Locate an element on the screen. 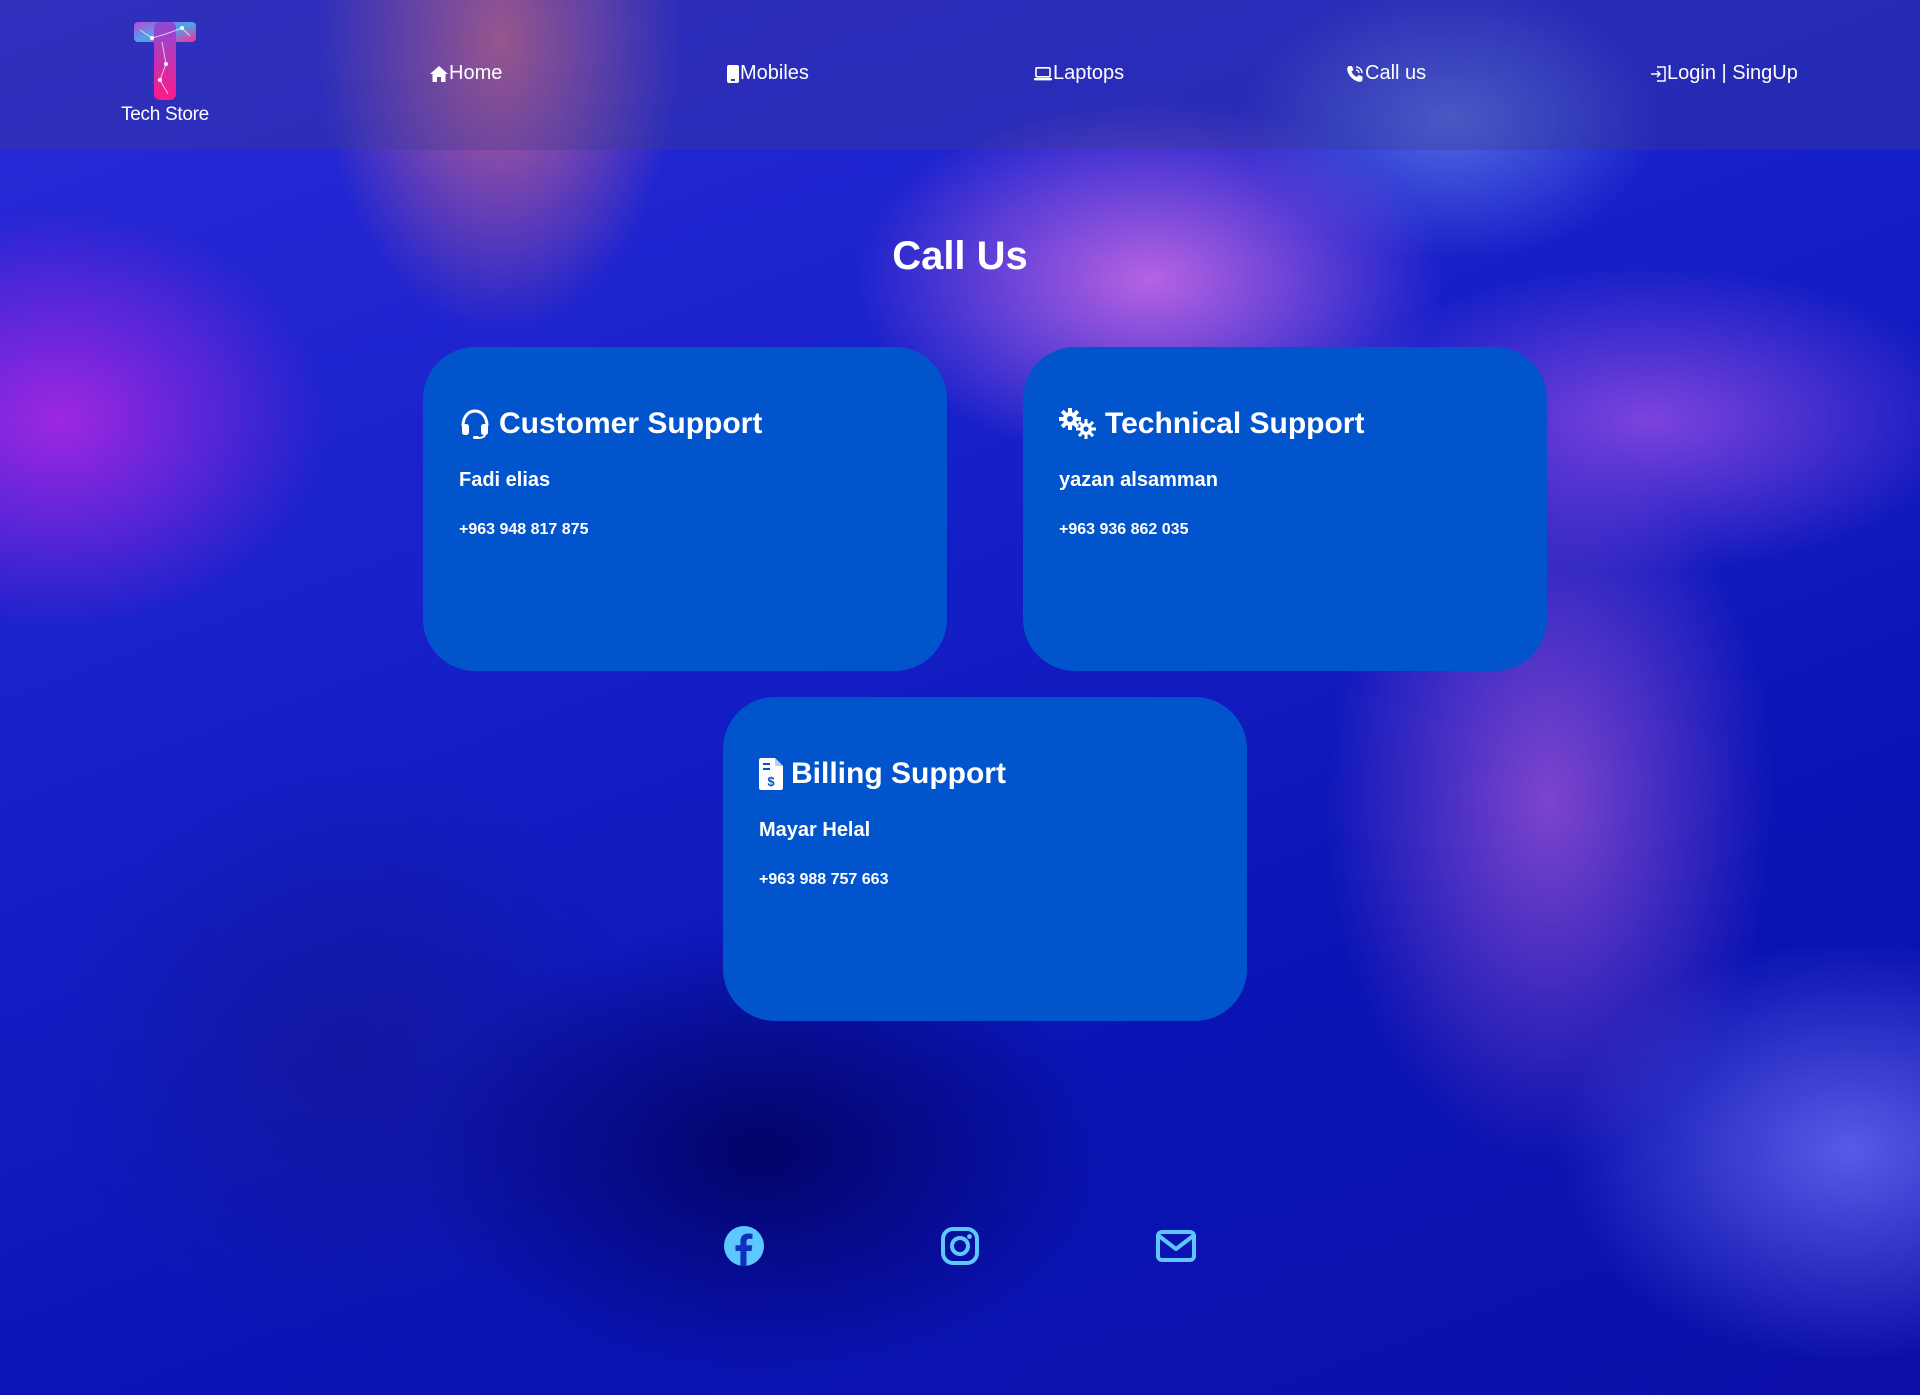  card-title: Customer Support is located at coordinates (631, 423).